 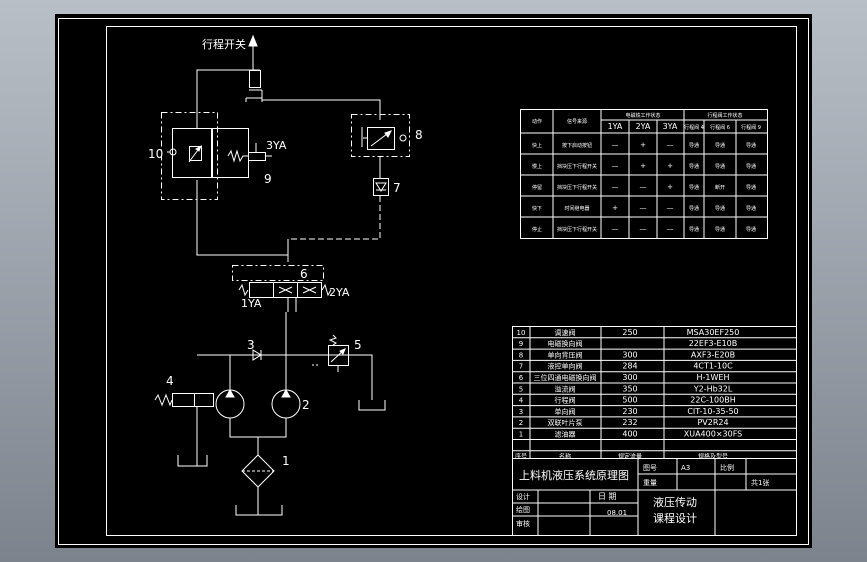 What do you see at coordinates (727, 467) in the screenshot?
I see `label-scale: 比例` at bounding box center [727, 467].